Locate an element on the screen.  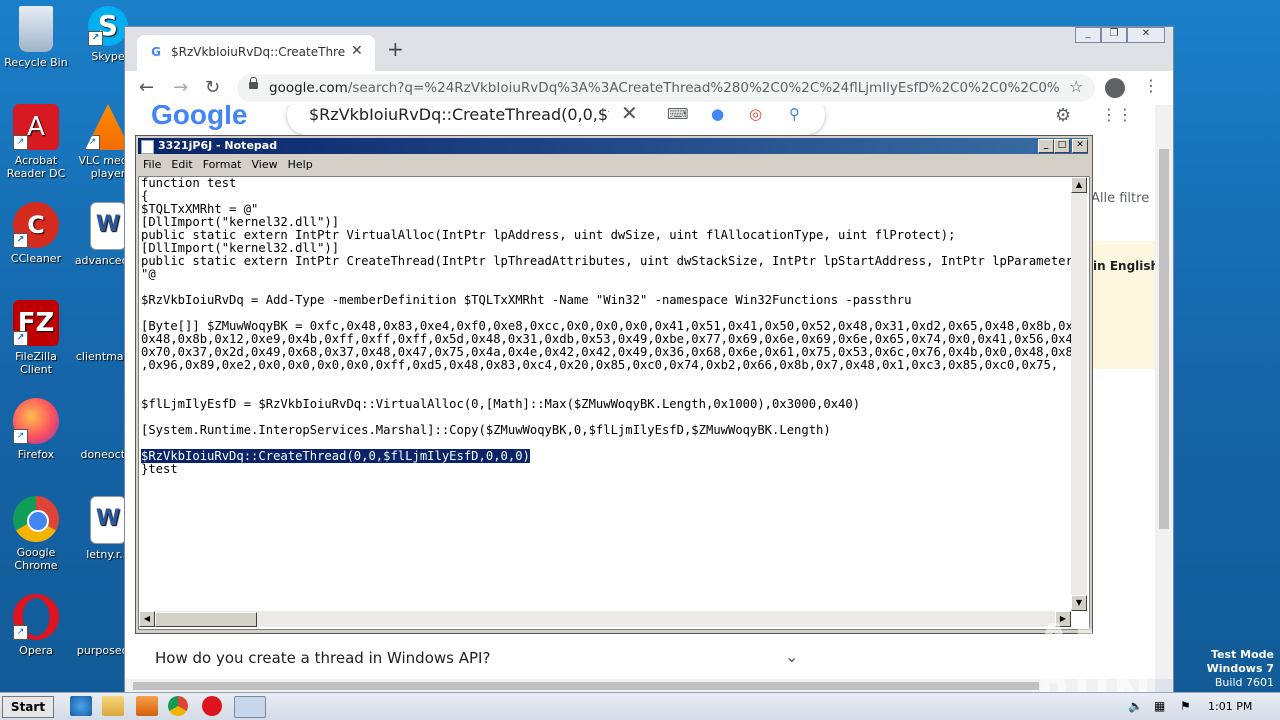
lens-camera-icon: ◎ is located at coordinates (755, 114).